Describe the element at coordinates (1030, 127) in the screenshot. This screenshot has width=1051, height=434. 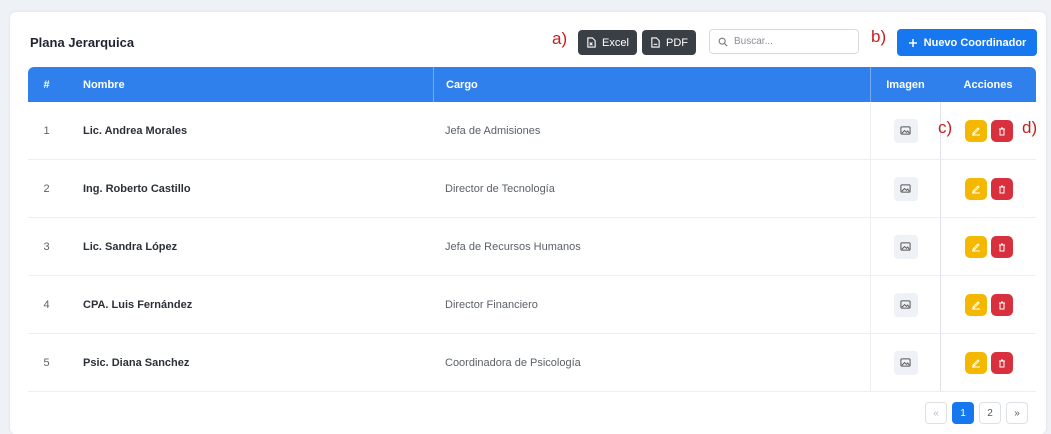
I see `annotation-d: d)` at that location.